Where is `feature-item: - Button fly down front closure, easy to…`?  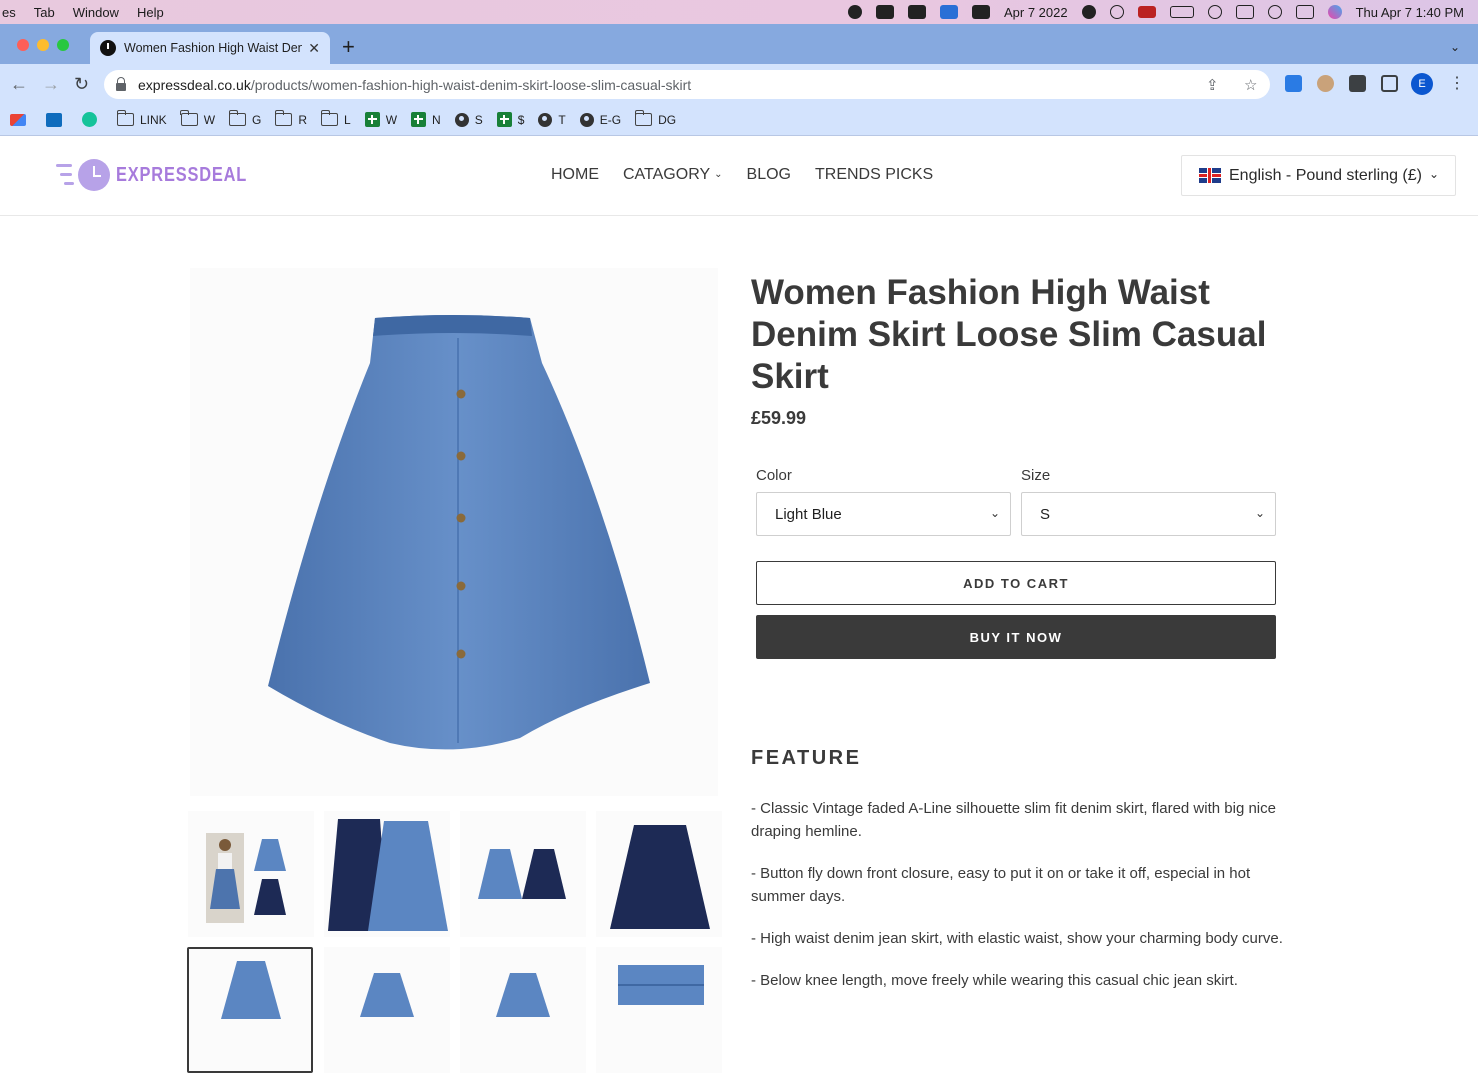
feature-item: - Button fly down front closure, easy to… is located at coordinates (1001, 885).